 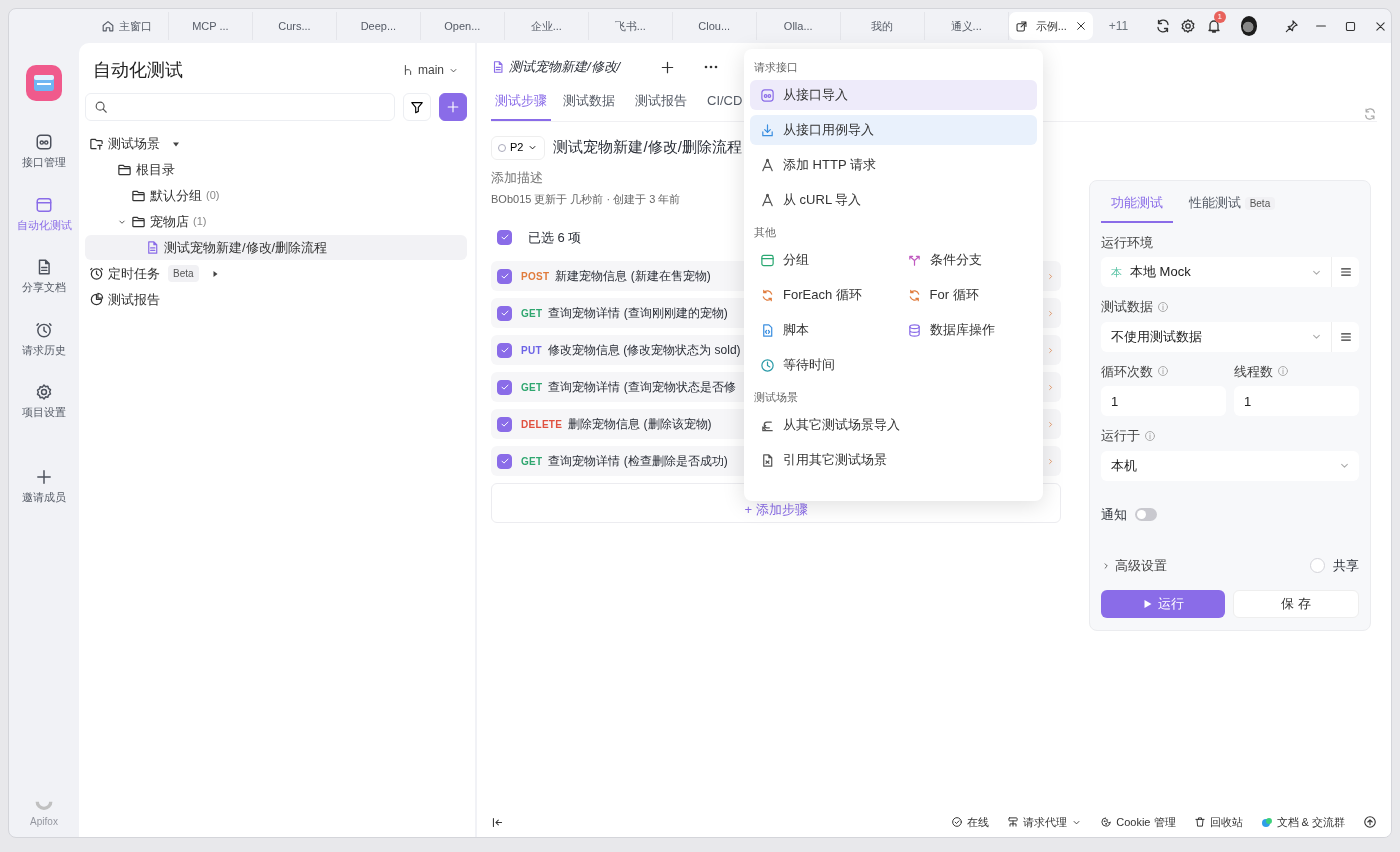 What do you see at coordinates (765, 233) in the screenshot?
I see `menu-section-title: 其他` at bounding box center [765, 233].